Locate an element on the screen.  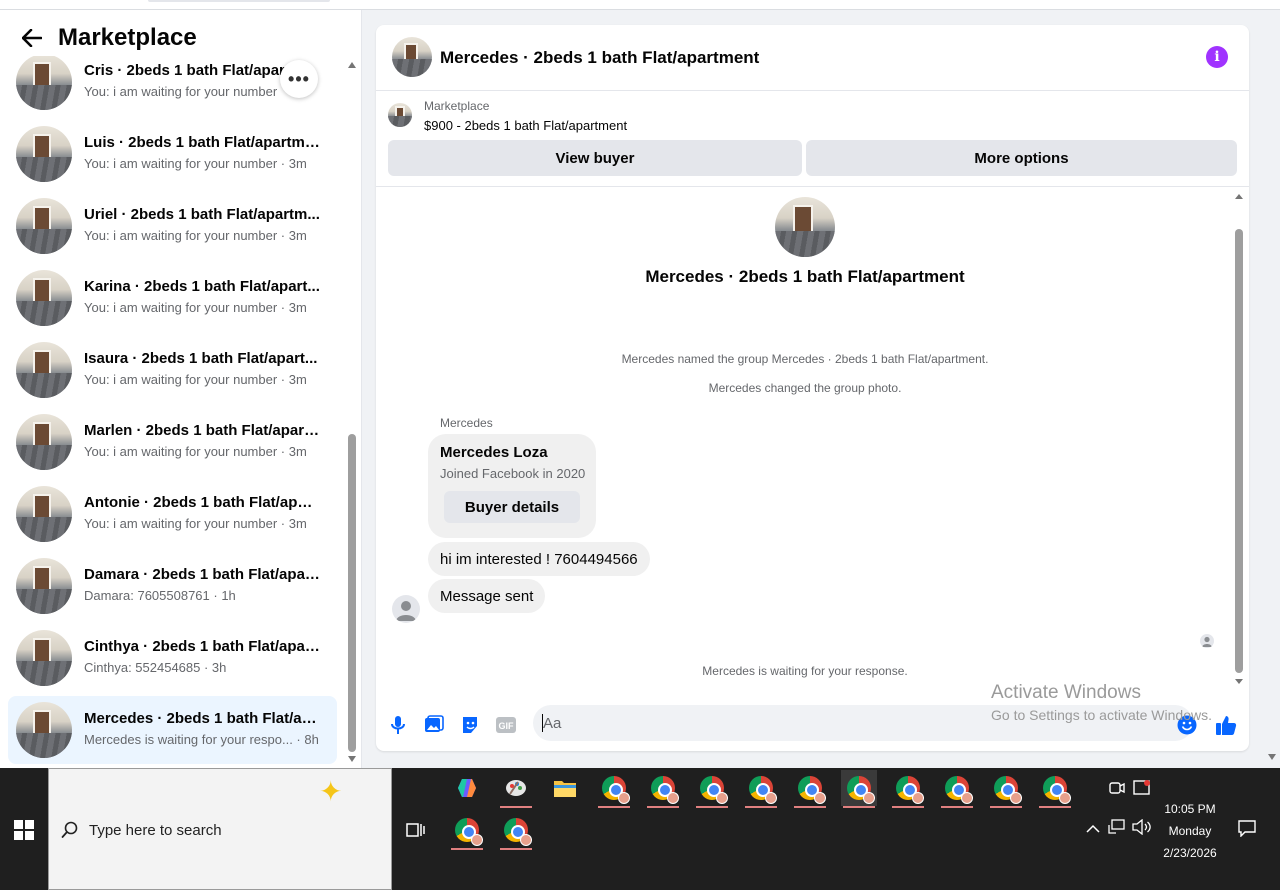
taskbar-search: Type here to search ✦ is located at coordinates (220, 829).